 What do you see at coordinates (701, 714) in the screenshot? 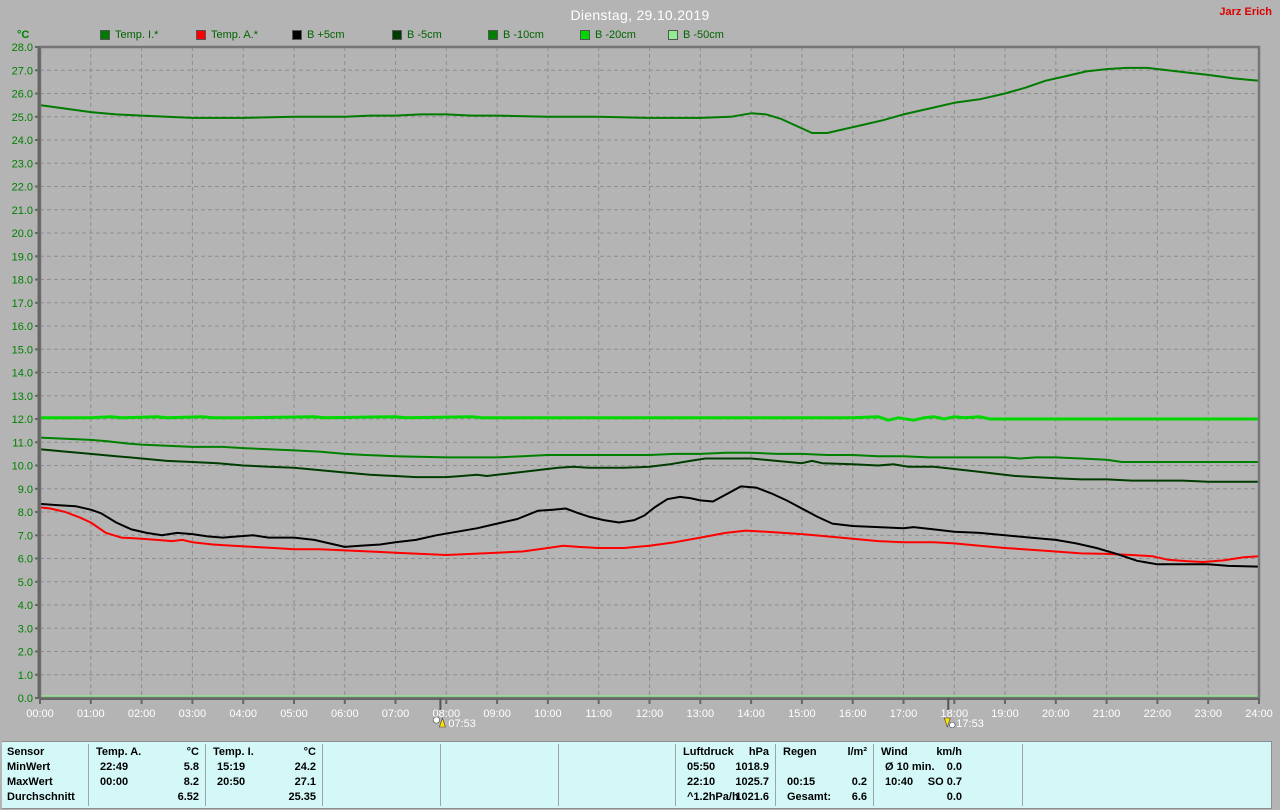
I see `x-tick-label: 13:00` at bounding box center [701, 714].